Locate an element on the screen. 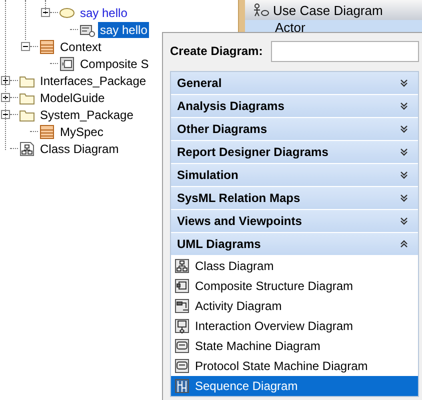  palette-header: Use Case Diagram is located at coordinates (333, 10).